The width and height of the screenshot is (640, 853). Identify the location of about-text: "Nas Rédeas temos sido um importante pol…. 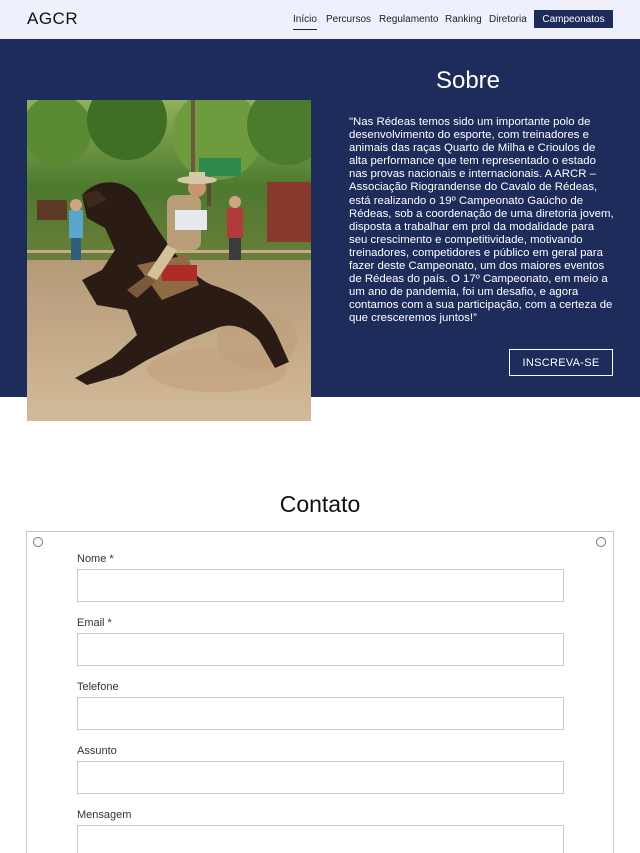
(481, 220).